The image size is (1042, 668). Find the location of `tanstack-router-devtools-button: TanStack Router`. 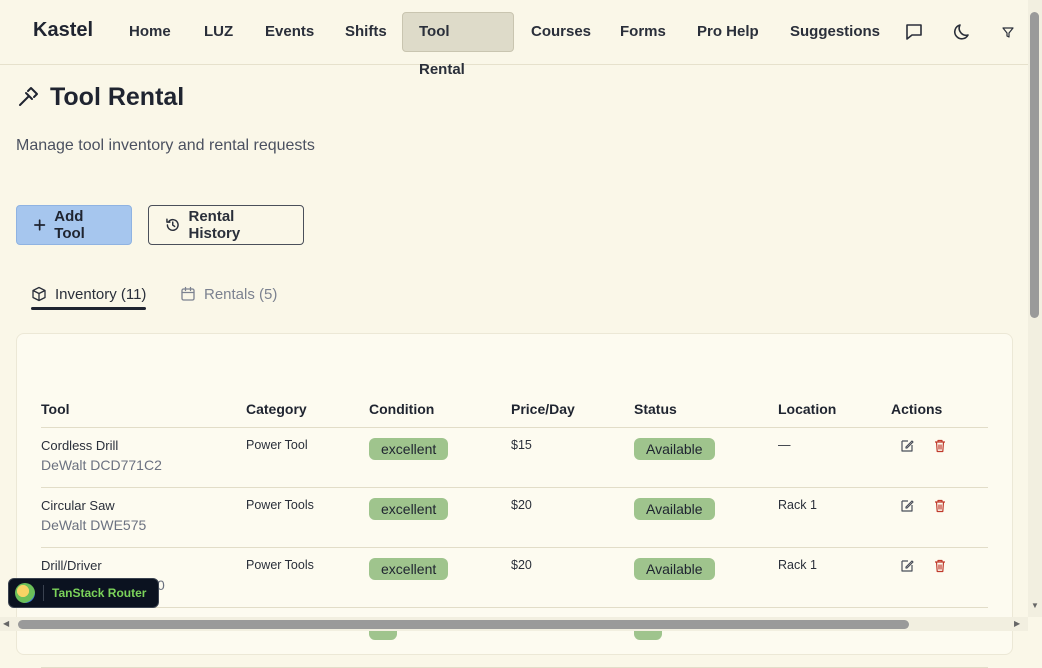

tanstack-router-devtools-button: TanStack Router is located at coordinates (83, 593).